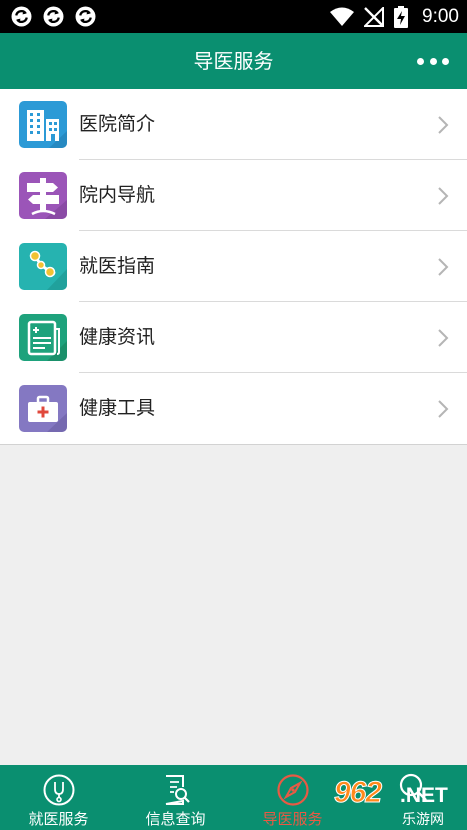 The image size is (467, 830). I want to click on menu-item-health-tools: 健康工具, so click(233, 408).